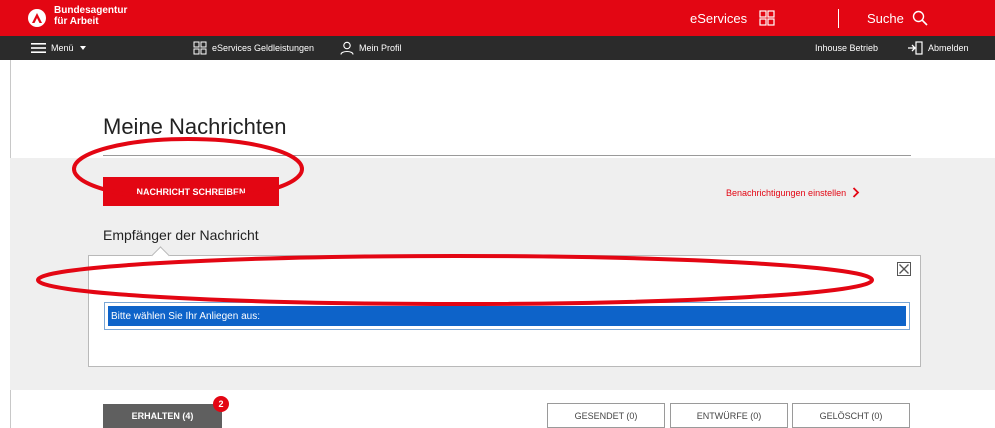  What do you see at coordinates (507, 155) in the screenshot?
I see `title-divider` at bounding box center [507, 155].